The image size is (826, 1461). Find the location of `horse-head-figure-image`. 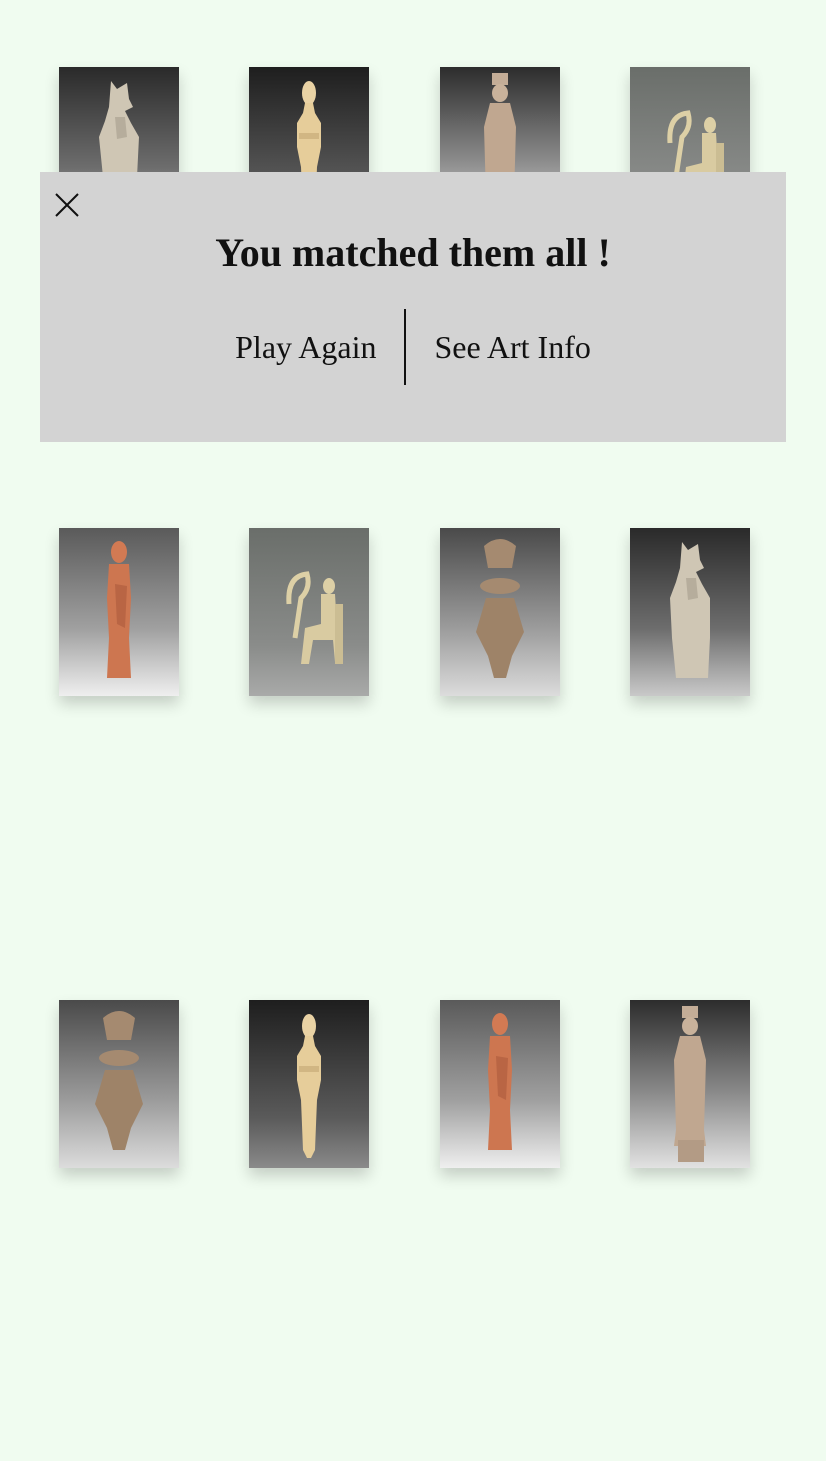

horse-head-figure-image is located at coordinates (690, 612).